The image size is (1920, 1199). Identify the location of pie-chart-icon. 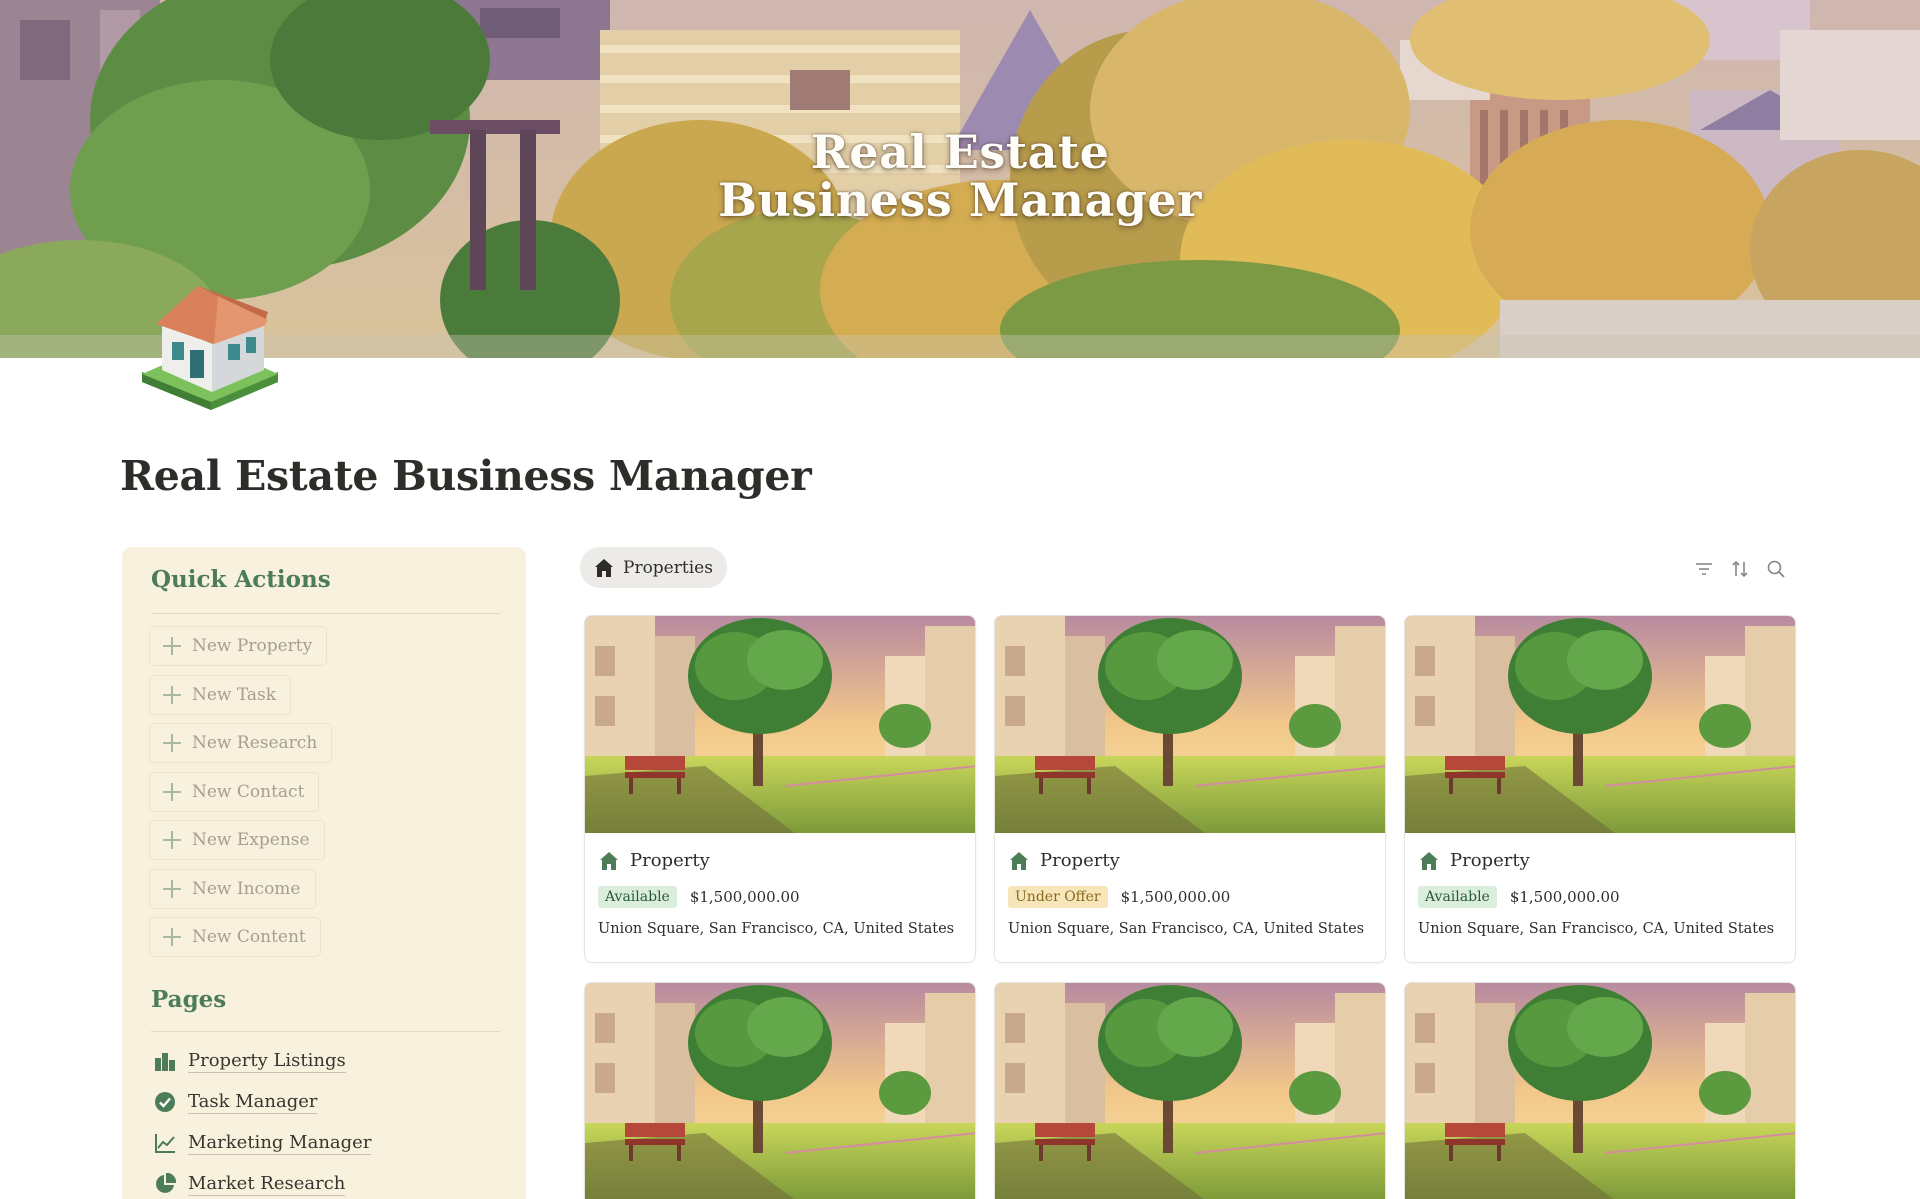
(166, 1183).